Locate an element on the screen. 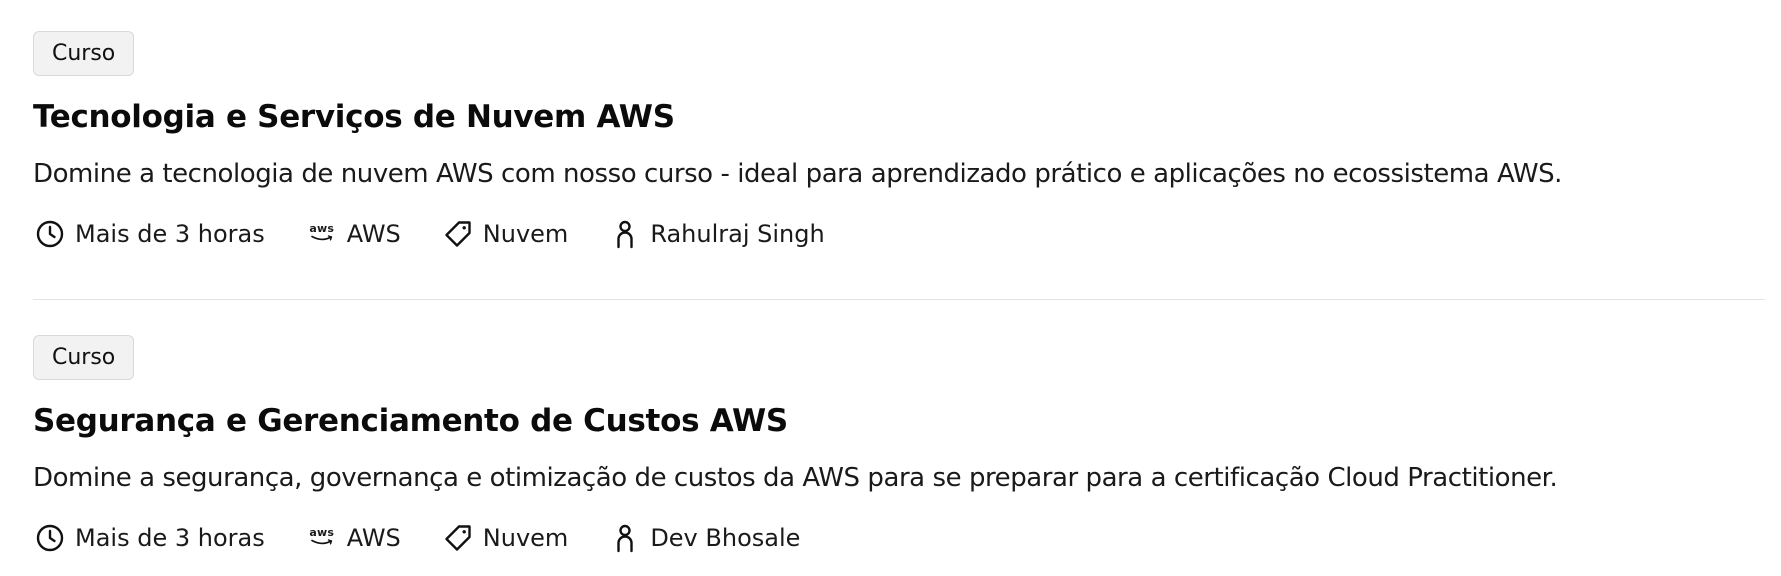 The width and height of the screenshot is (1781, 576). course-instructor: Dev Bhosale is located at coordinates (704, 538).